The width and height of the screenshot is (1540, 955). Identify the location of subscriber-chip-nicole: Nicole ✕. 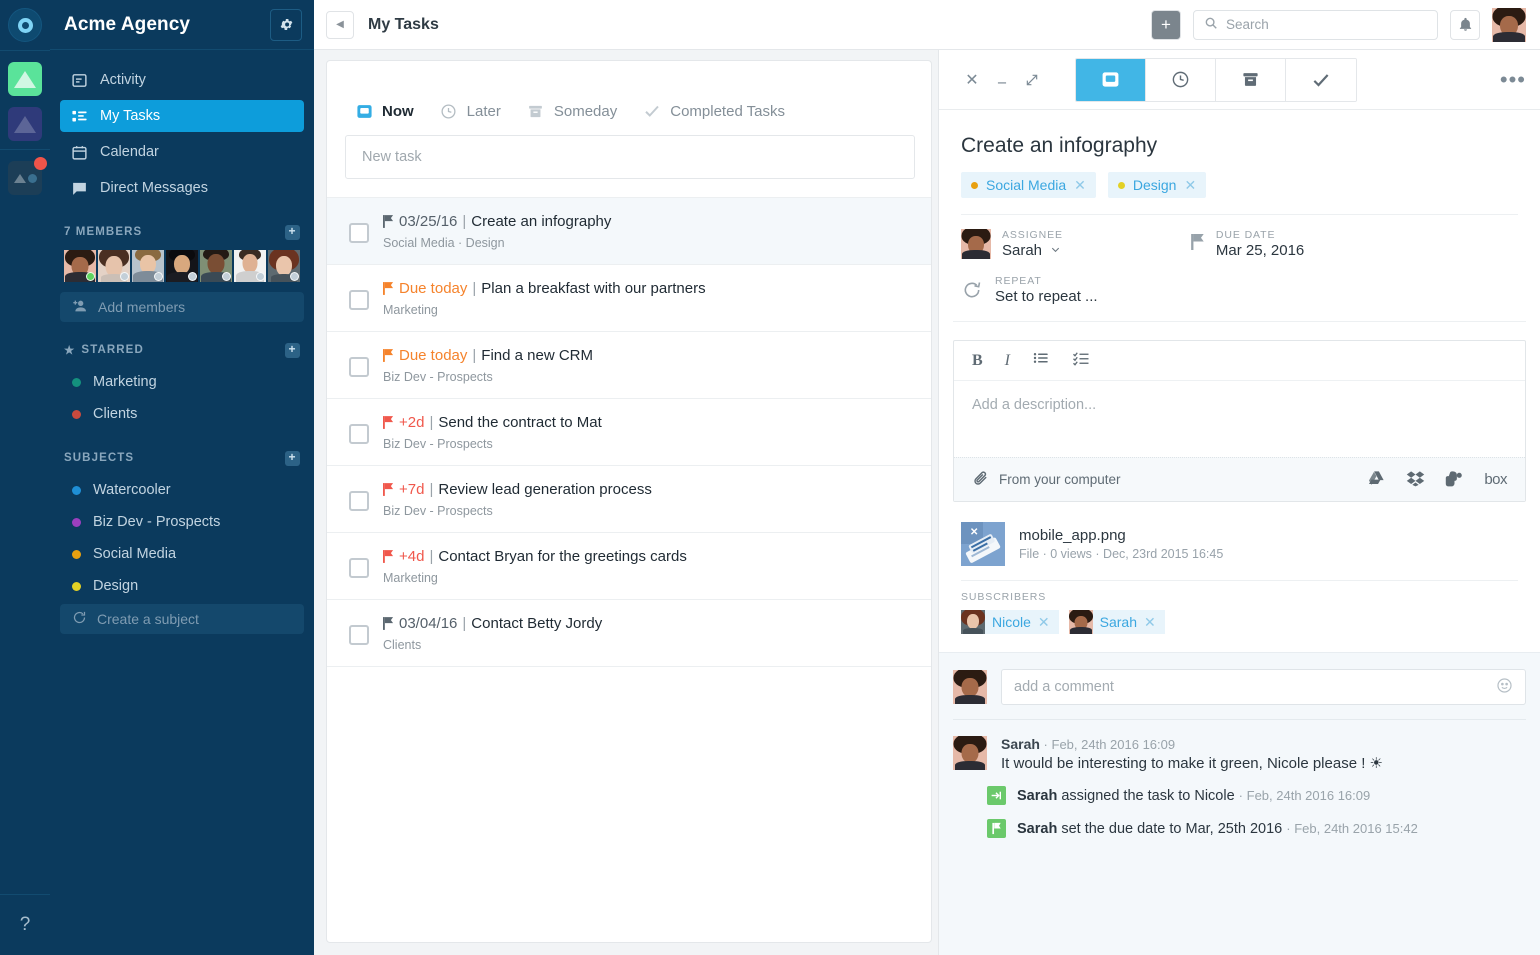
(1010, 622).